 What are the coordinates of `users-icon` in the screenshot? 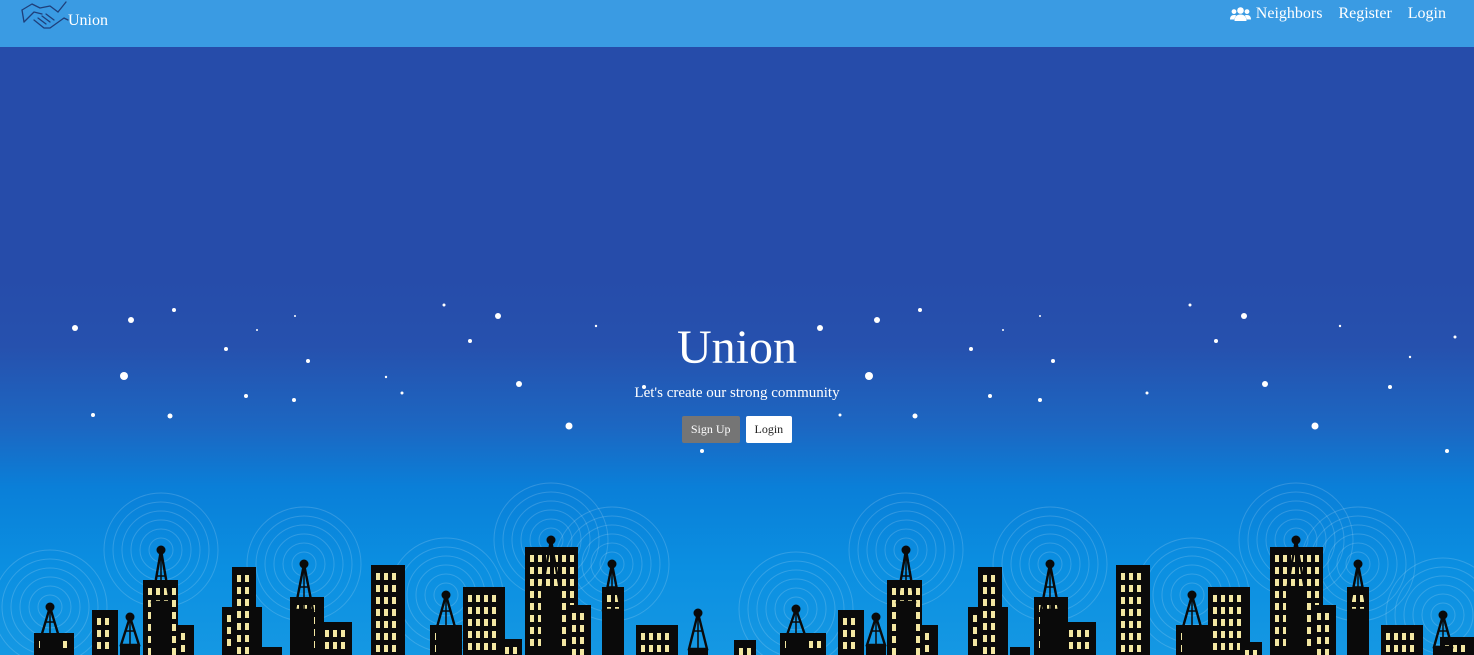 It's located at (1240, 14).